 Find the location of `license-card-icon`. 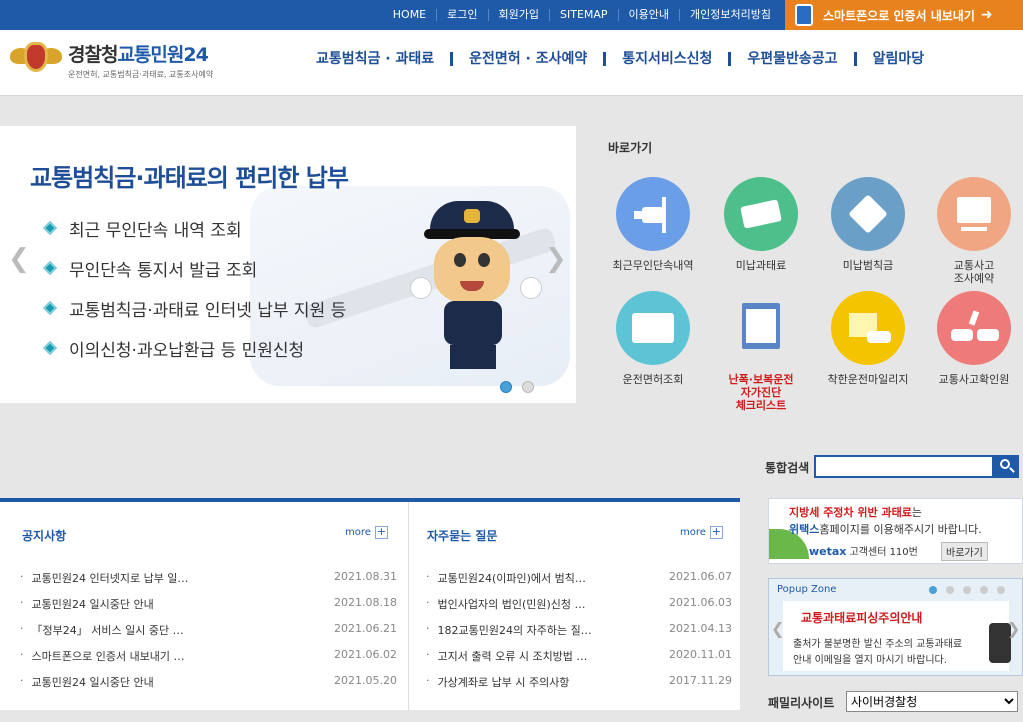

license-card-icon is located at coordinates (653, 328).